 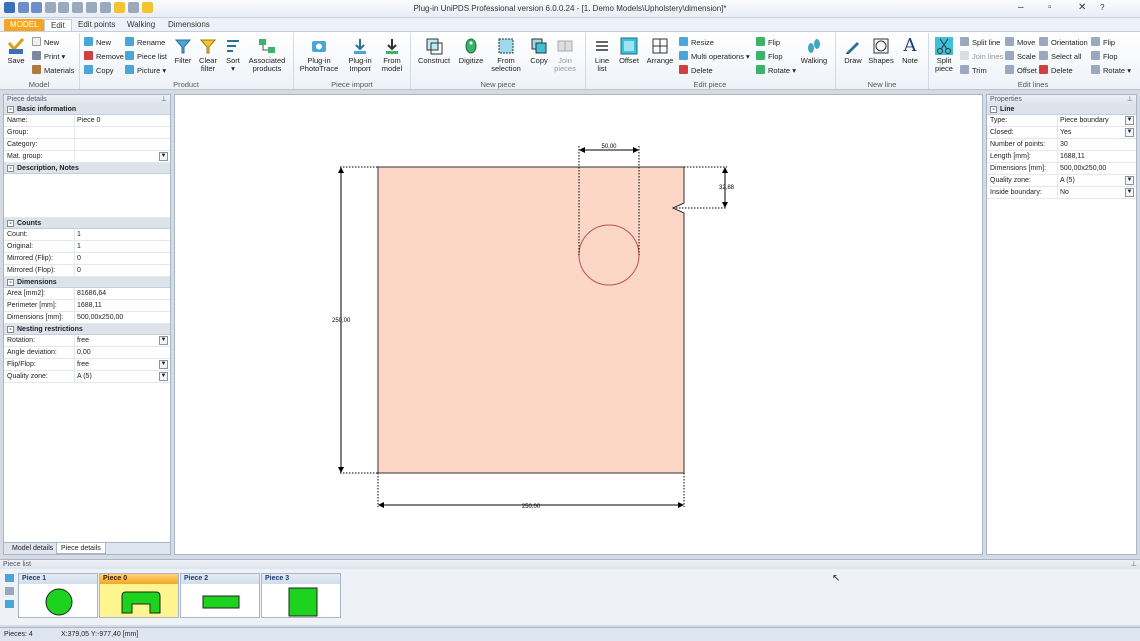 What do you see at coordinates (1103, 42) in the screenshot?
I see `flip-line-button: Flip` at bounding box center [1103, 42].